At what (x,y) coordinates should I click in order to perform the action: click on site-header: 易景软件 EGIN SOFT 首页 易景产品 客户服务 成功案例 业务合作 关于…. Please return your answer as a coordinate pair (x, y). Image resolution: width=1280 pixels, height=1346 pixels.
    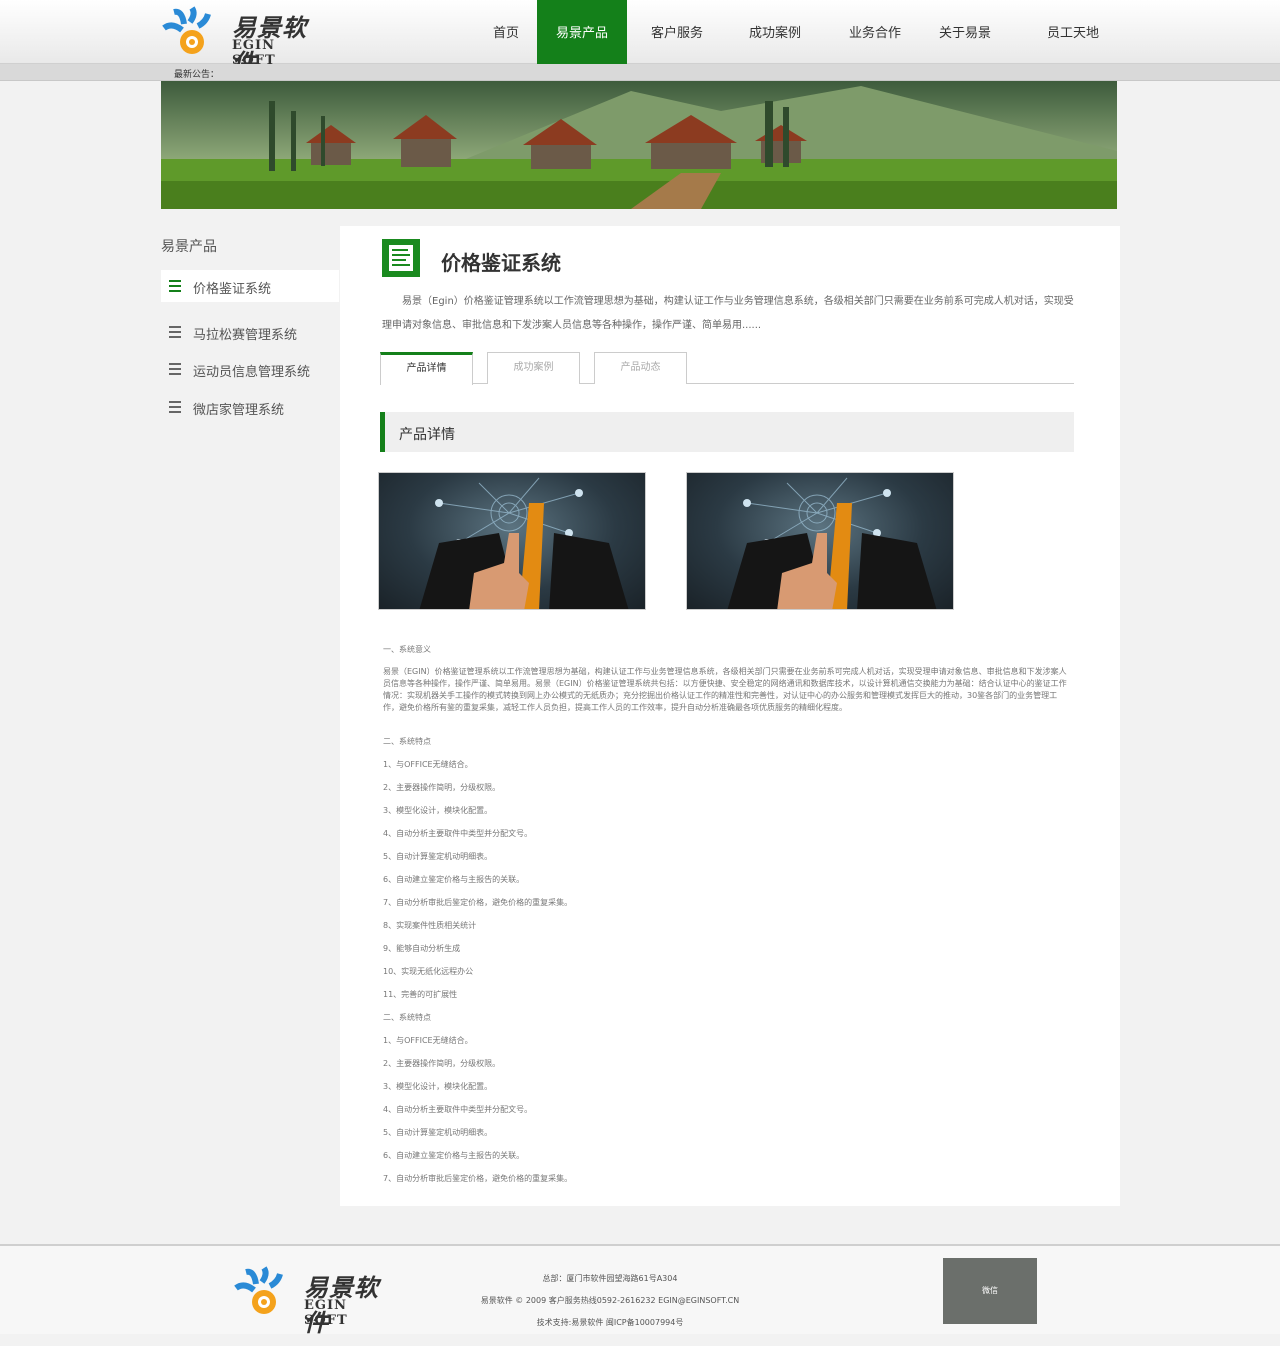
    Looking at the image, I should click on (640, 38).